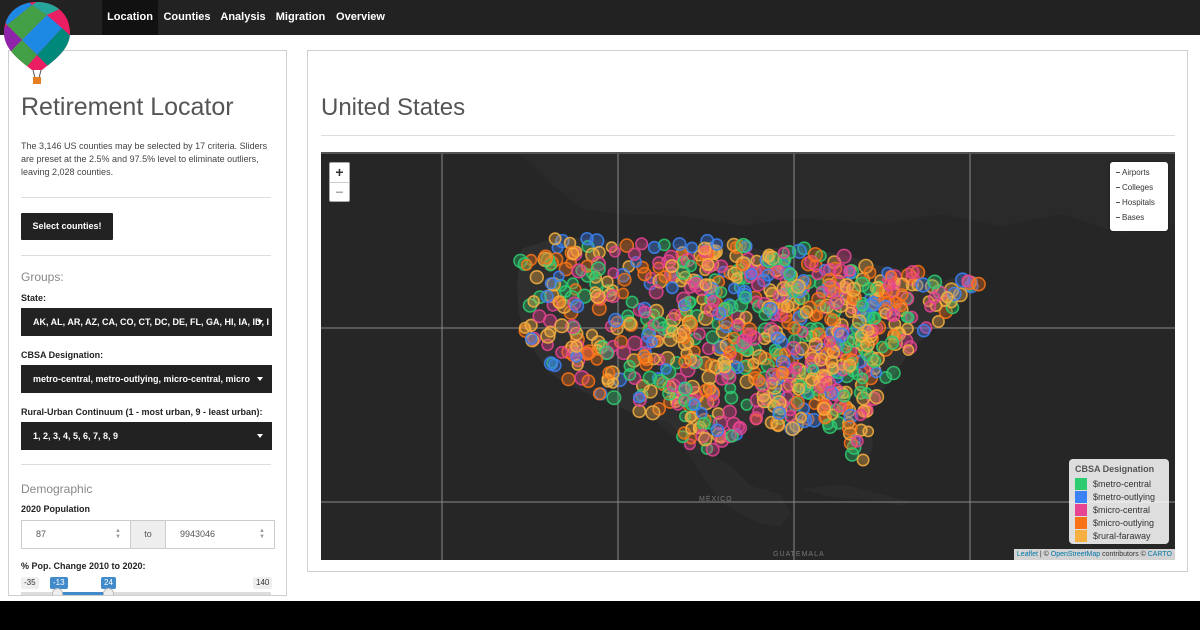  What do you see at coordinates (339, 191) in the screenshot?
I see `zoom-out-button: −` at bounding box center [339, 191].